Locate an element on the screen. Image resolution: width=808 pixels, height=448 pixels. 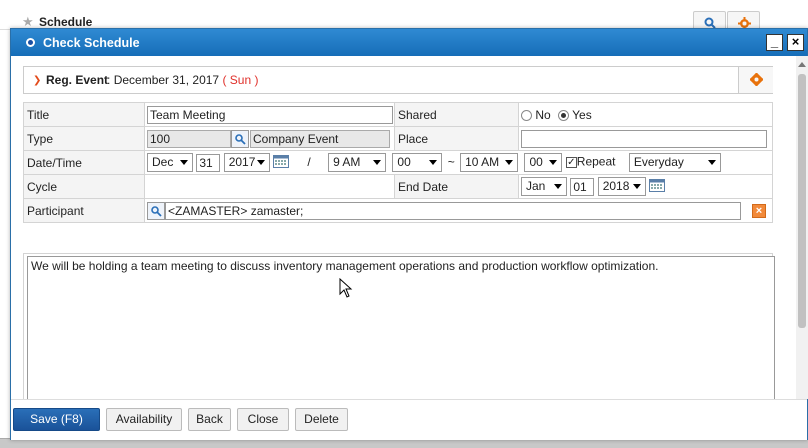
minimize-button: _ is located at coordinates (774, 42).